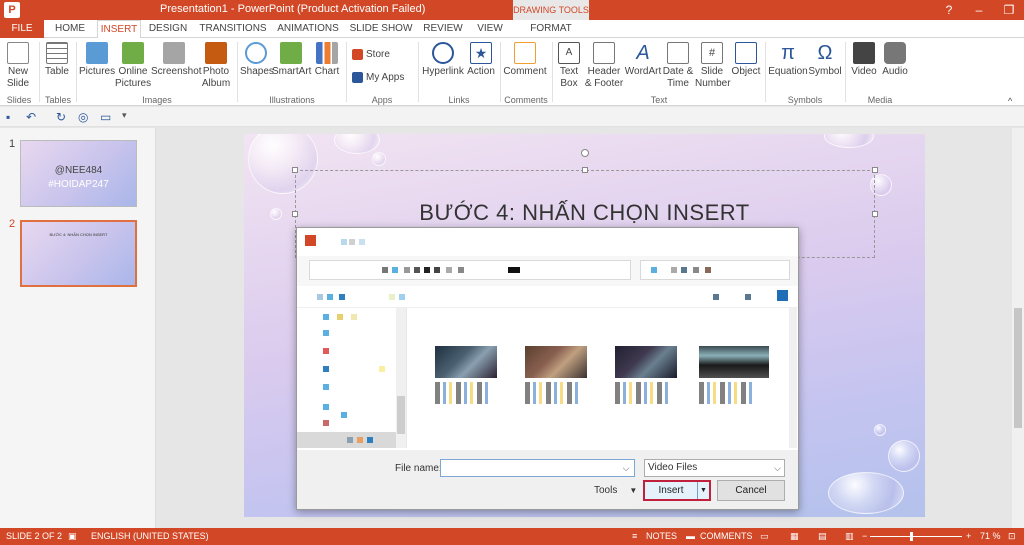 The height and width of the screenshot is (545, 1024). I want to click on insert-split-dropdown-icon: ▼, so click(703, 490).